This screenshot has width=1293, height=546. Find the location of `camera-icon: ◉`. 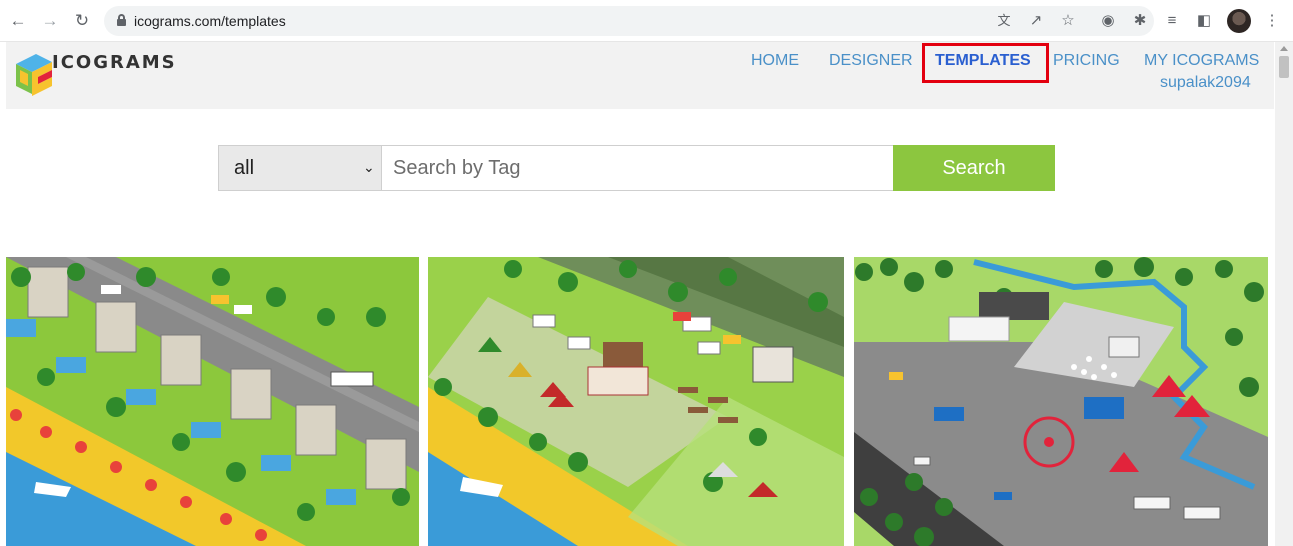

camera-icon: ◉ is located at coordinates (1108, 21).